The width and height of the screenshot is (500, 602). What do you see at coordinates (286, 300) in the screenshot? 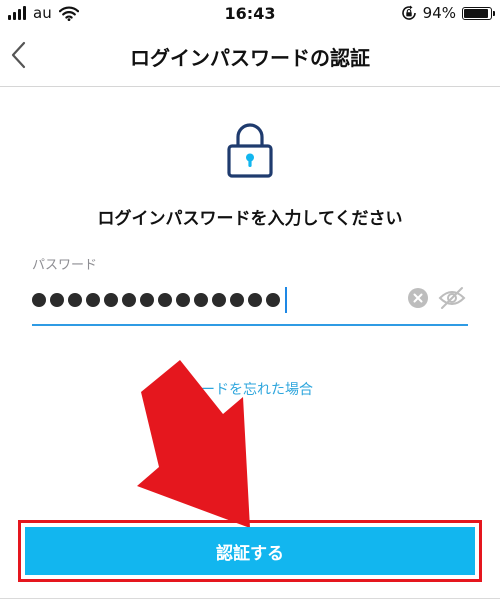
I see `text-caret` at bounding box center [286, 300].